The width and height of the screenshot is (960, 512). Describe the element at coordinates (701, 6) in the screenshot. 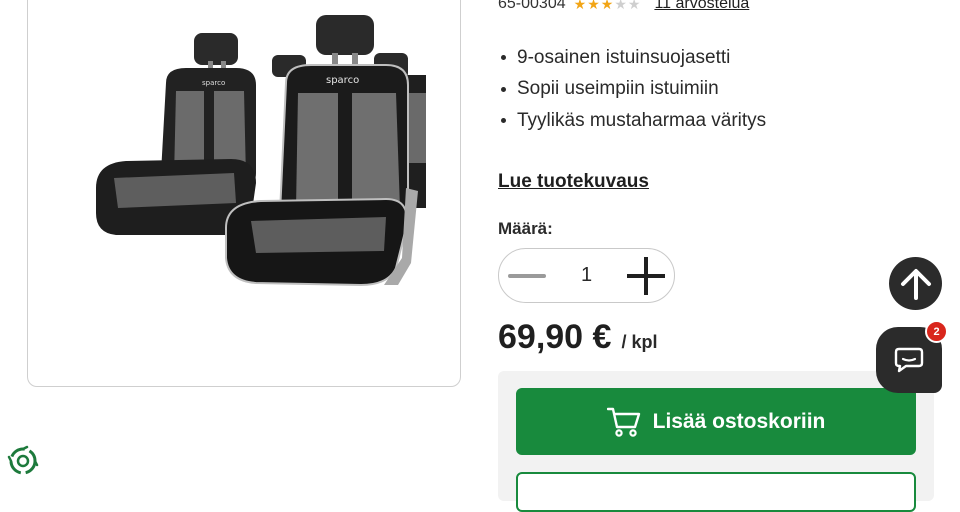

I see `reviews-link: 11 arvostelua` at that location.